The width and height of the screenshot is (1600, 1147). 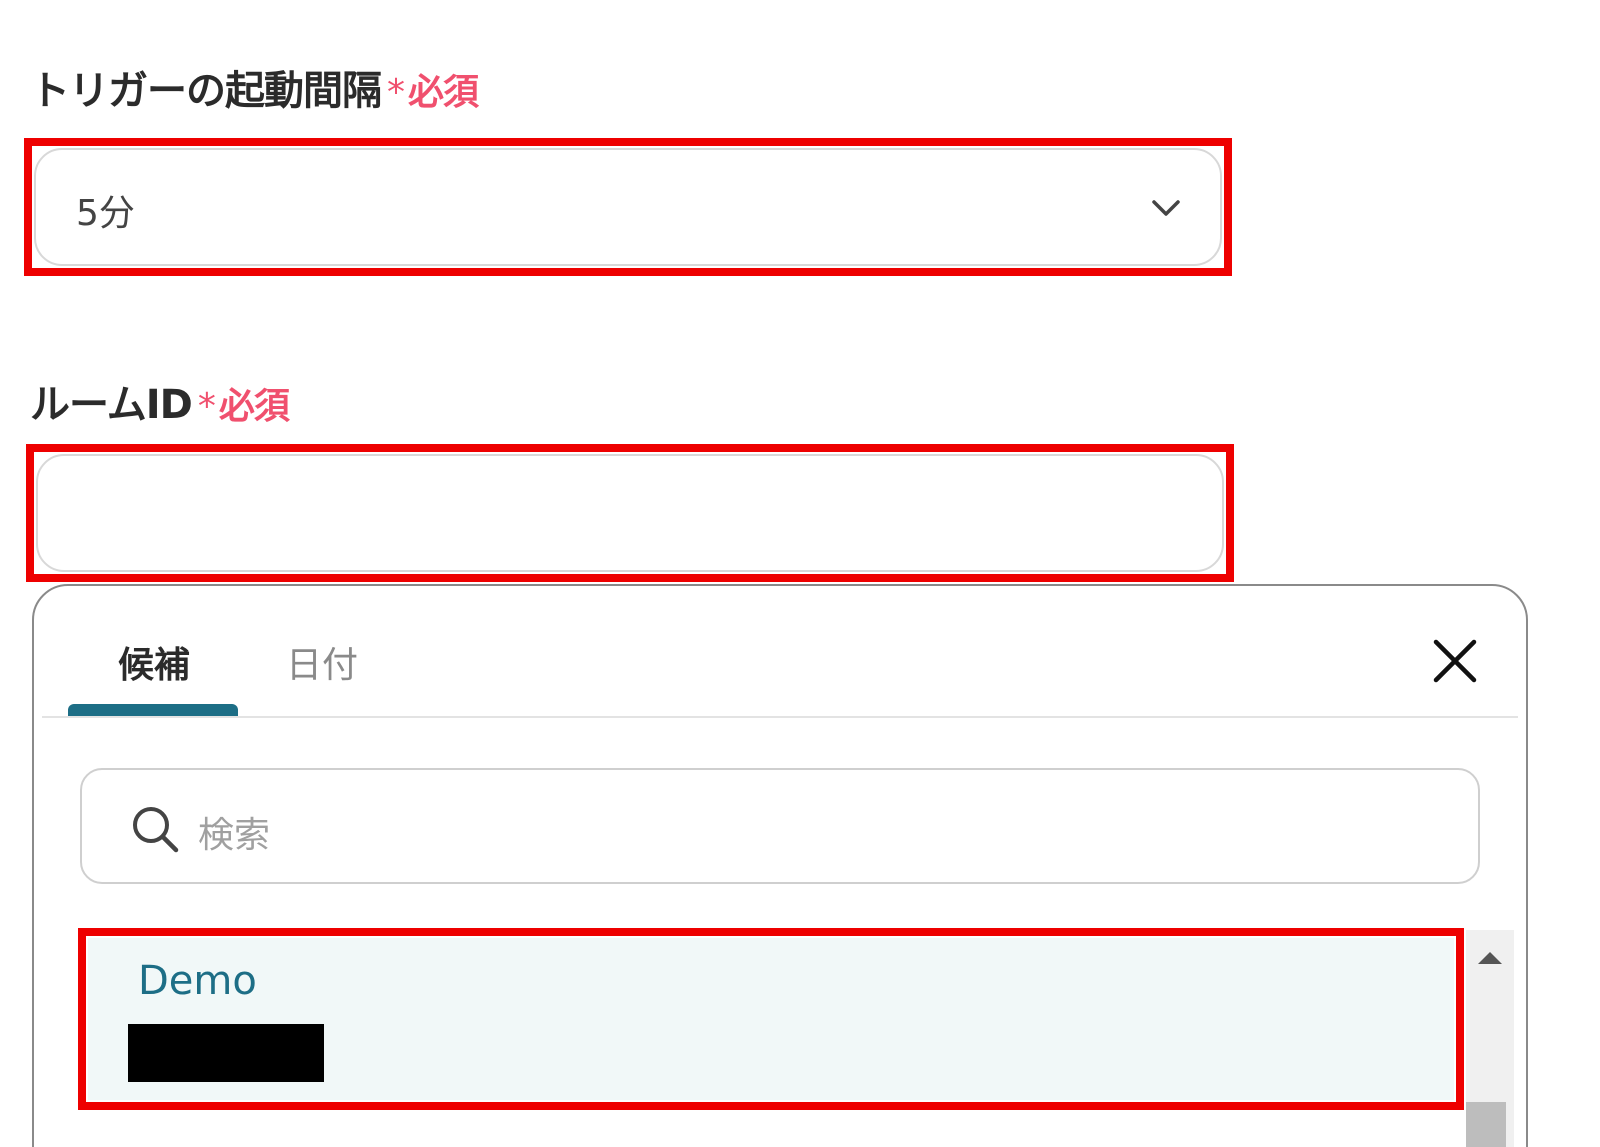 What do you see at coordinates (628, 207) in the screenshot?
I see `highlight-box-select` at bounding box center [628, 207].